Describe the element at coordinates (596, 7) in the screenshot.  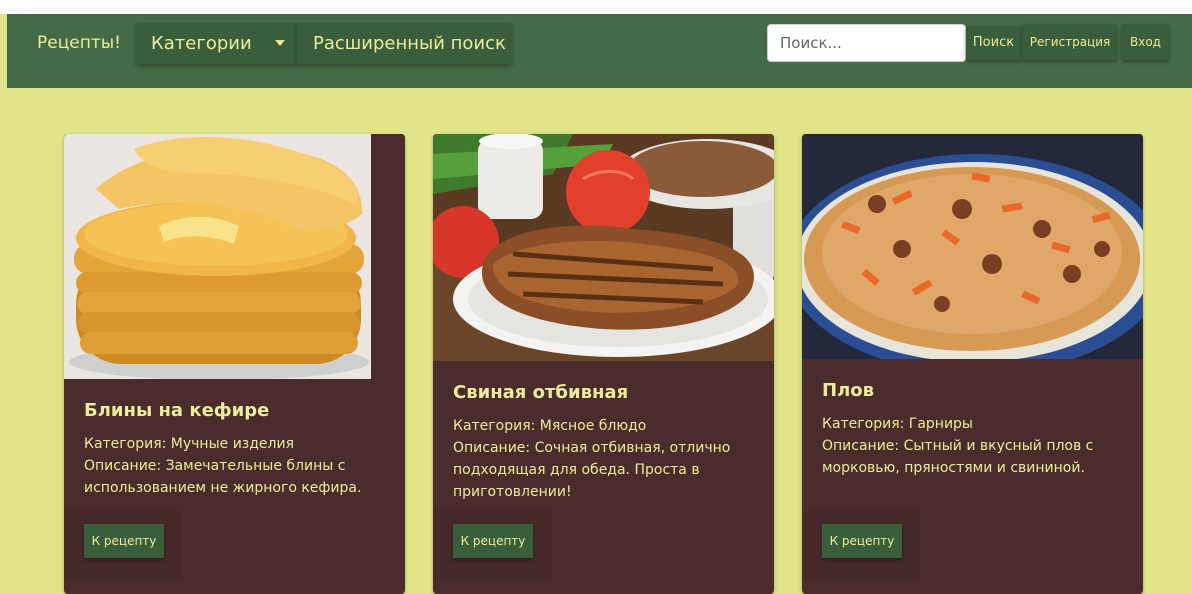
I see `top-strip` at that location.